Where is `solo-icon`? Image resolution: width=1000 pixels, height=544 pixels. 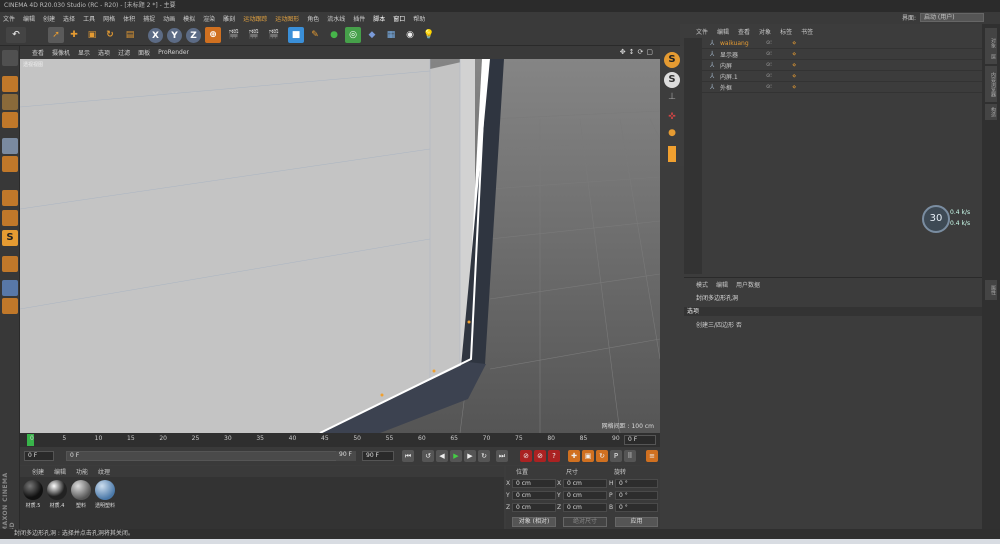 solo-icon is located at coordinates (10, 264).